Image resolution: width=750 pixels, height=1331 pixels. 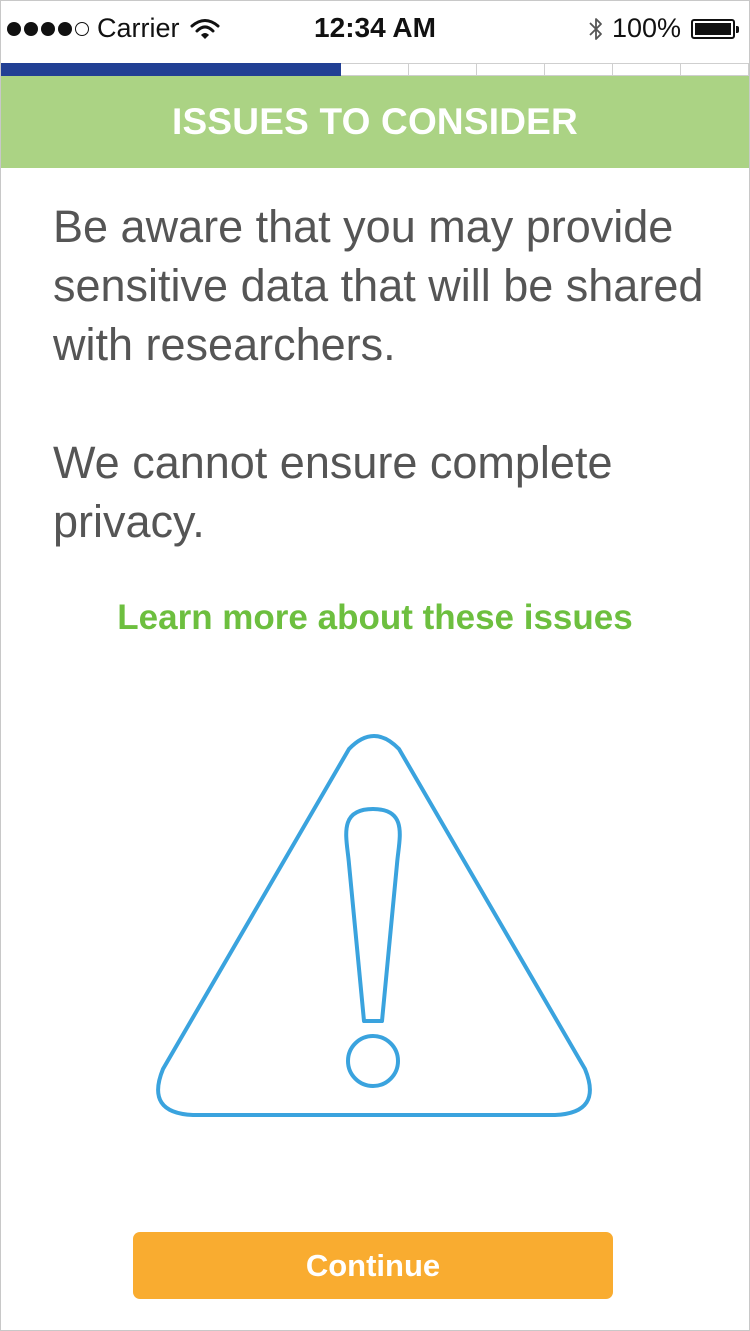 I want to click on page-header: ISSUES TO CONSIDER, so click(x=375, y=122).